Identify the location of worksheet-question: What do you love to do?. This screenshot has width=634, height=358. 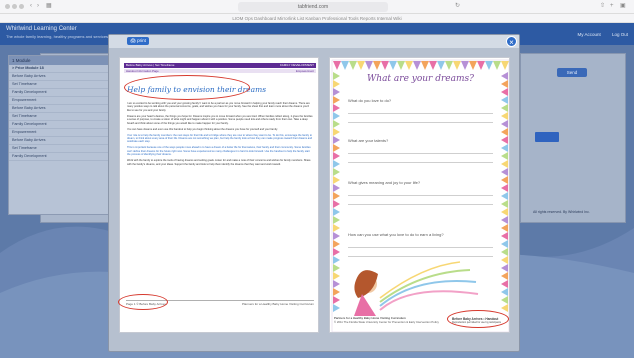
(370, 100).